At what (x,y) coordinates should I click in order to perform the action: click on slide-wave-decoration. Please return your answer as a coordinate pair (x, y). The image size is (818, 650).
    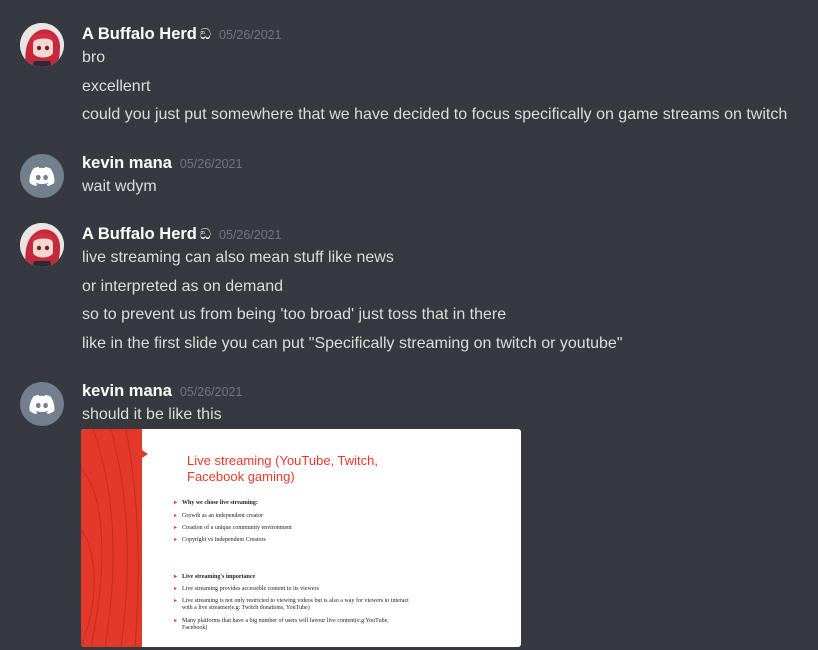
    Looking at the image, I should click on (110, 538).